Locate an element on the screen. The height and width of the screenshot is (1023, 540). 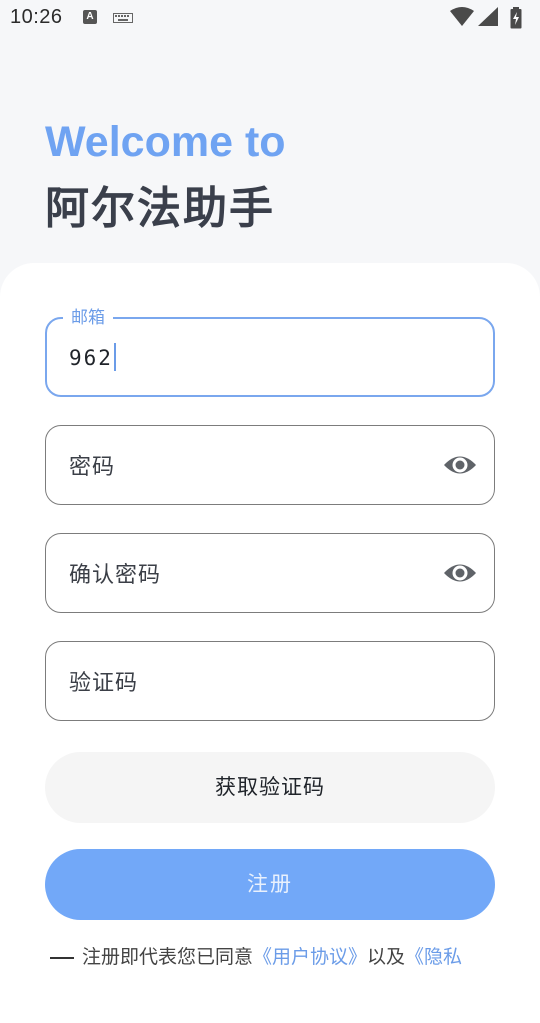
verification-code-field: 验证码 is located at coordinates (270, 681).